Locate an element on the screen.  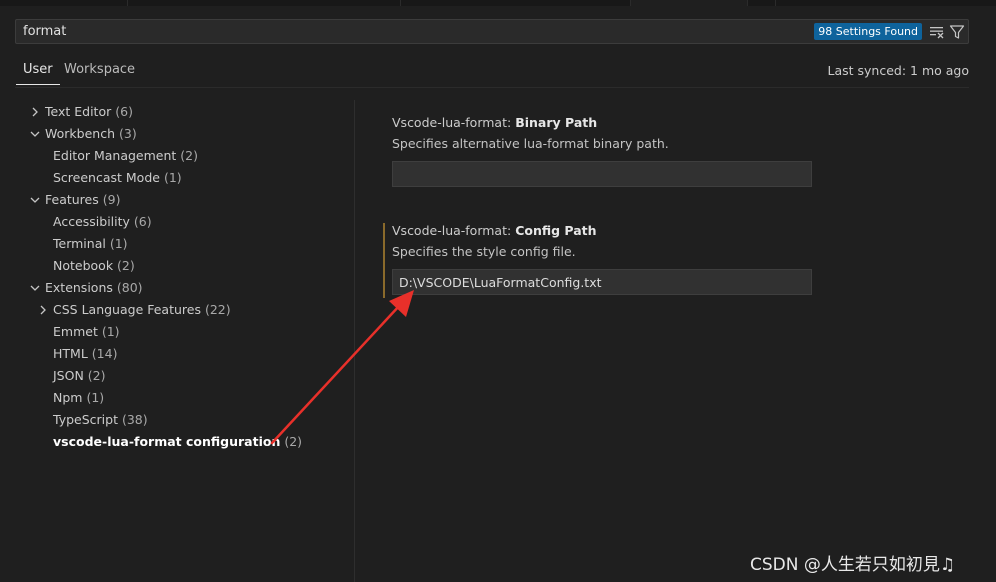
annotation-arrow is located at coordinates (342, 367).